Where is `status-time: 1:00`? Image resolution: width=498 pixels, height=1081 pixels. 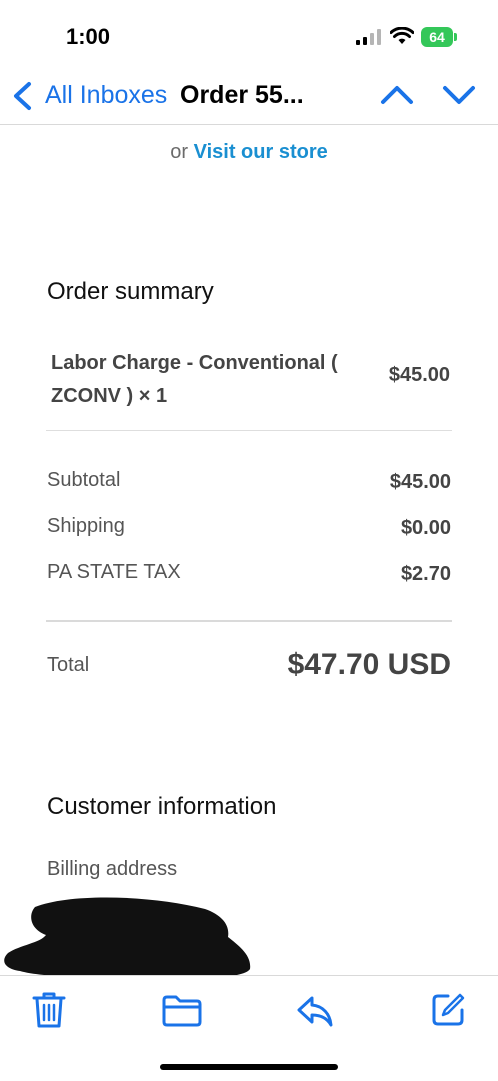 status-time: 1:00 is located at coordinates (88, 36).